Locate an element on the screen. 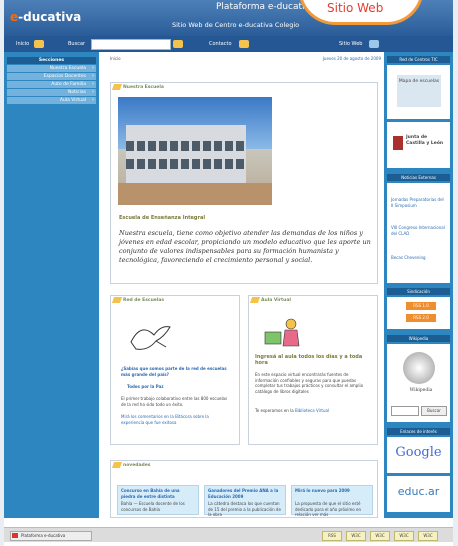 This screenshot has height=546, width=458. buscador-title: Enlaces de interés is located at coordinates (418, 431).